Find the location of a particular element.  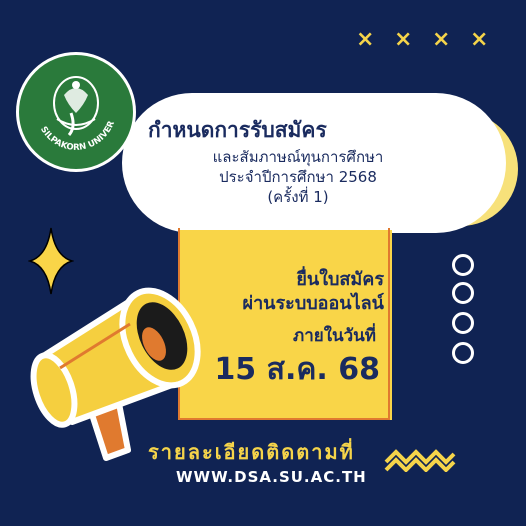

svg-text: SILPAKORN UNIVERSITY is located at coordinates (68, 104).